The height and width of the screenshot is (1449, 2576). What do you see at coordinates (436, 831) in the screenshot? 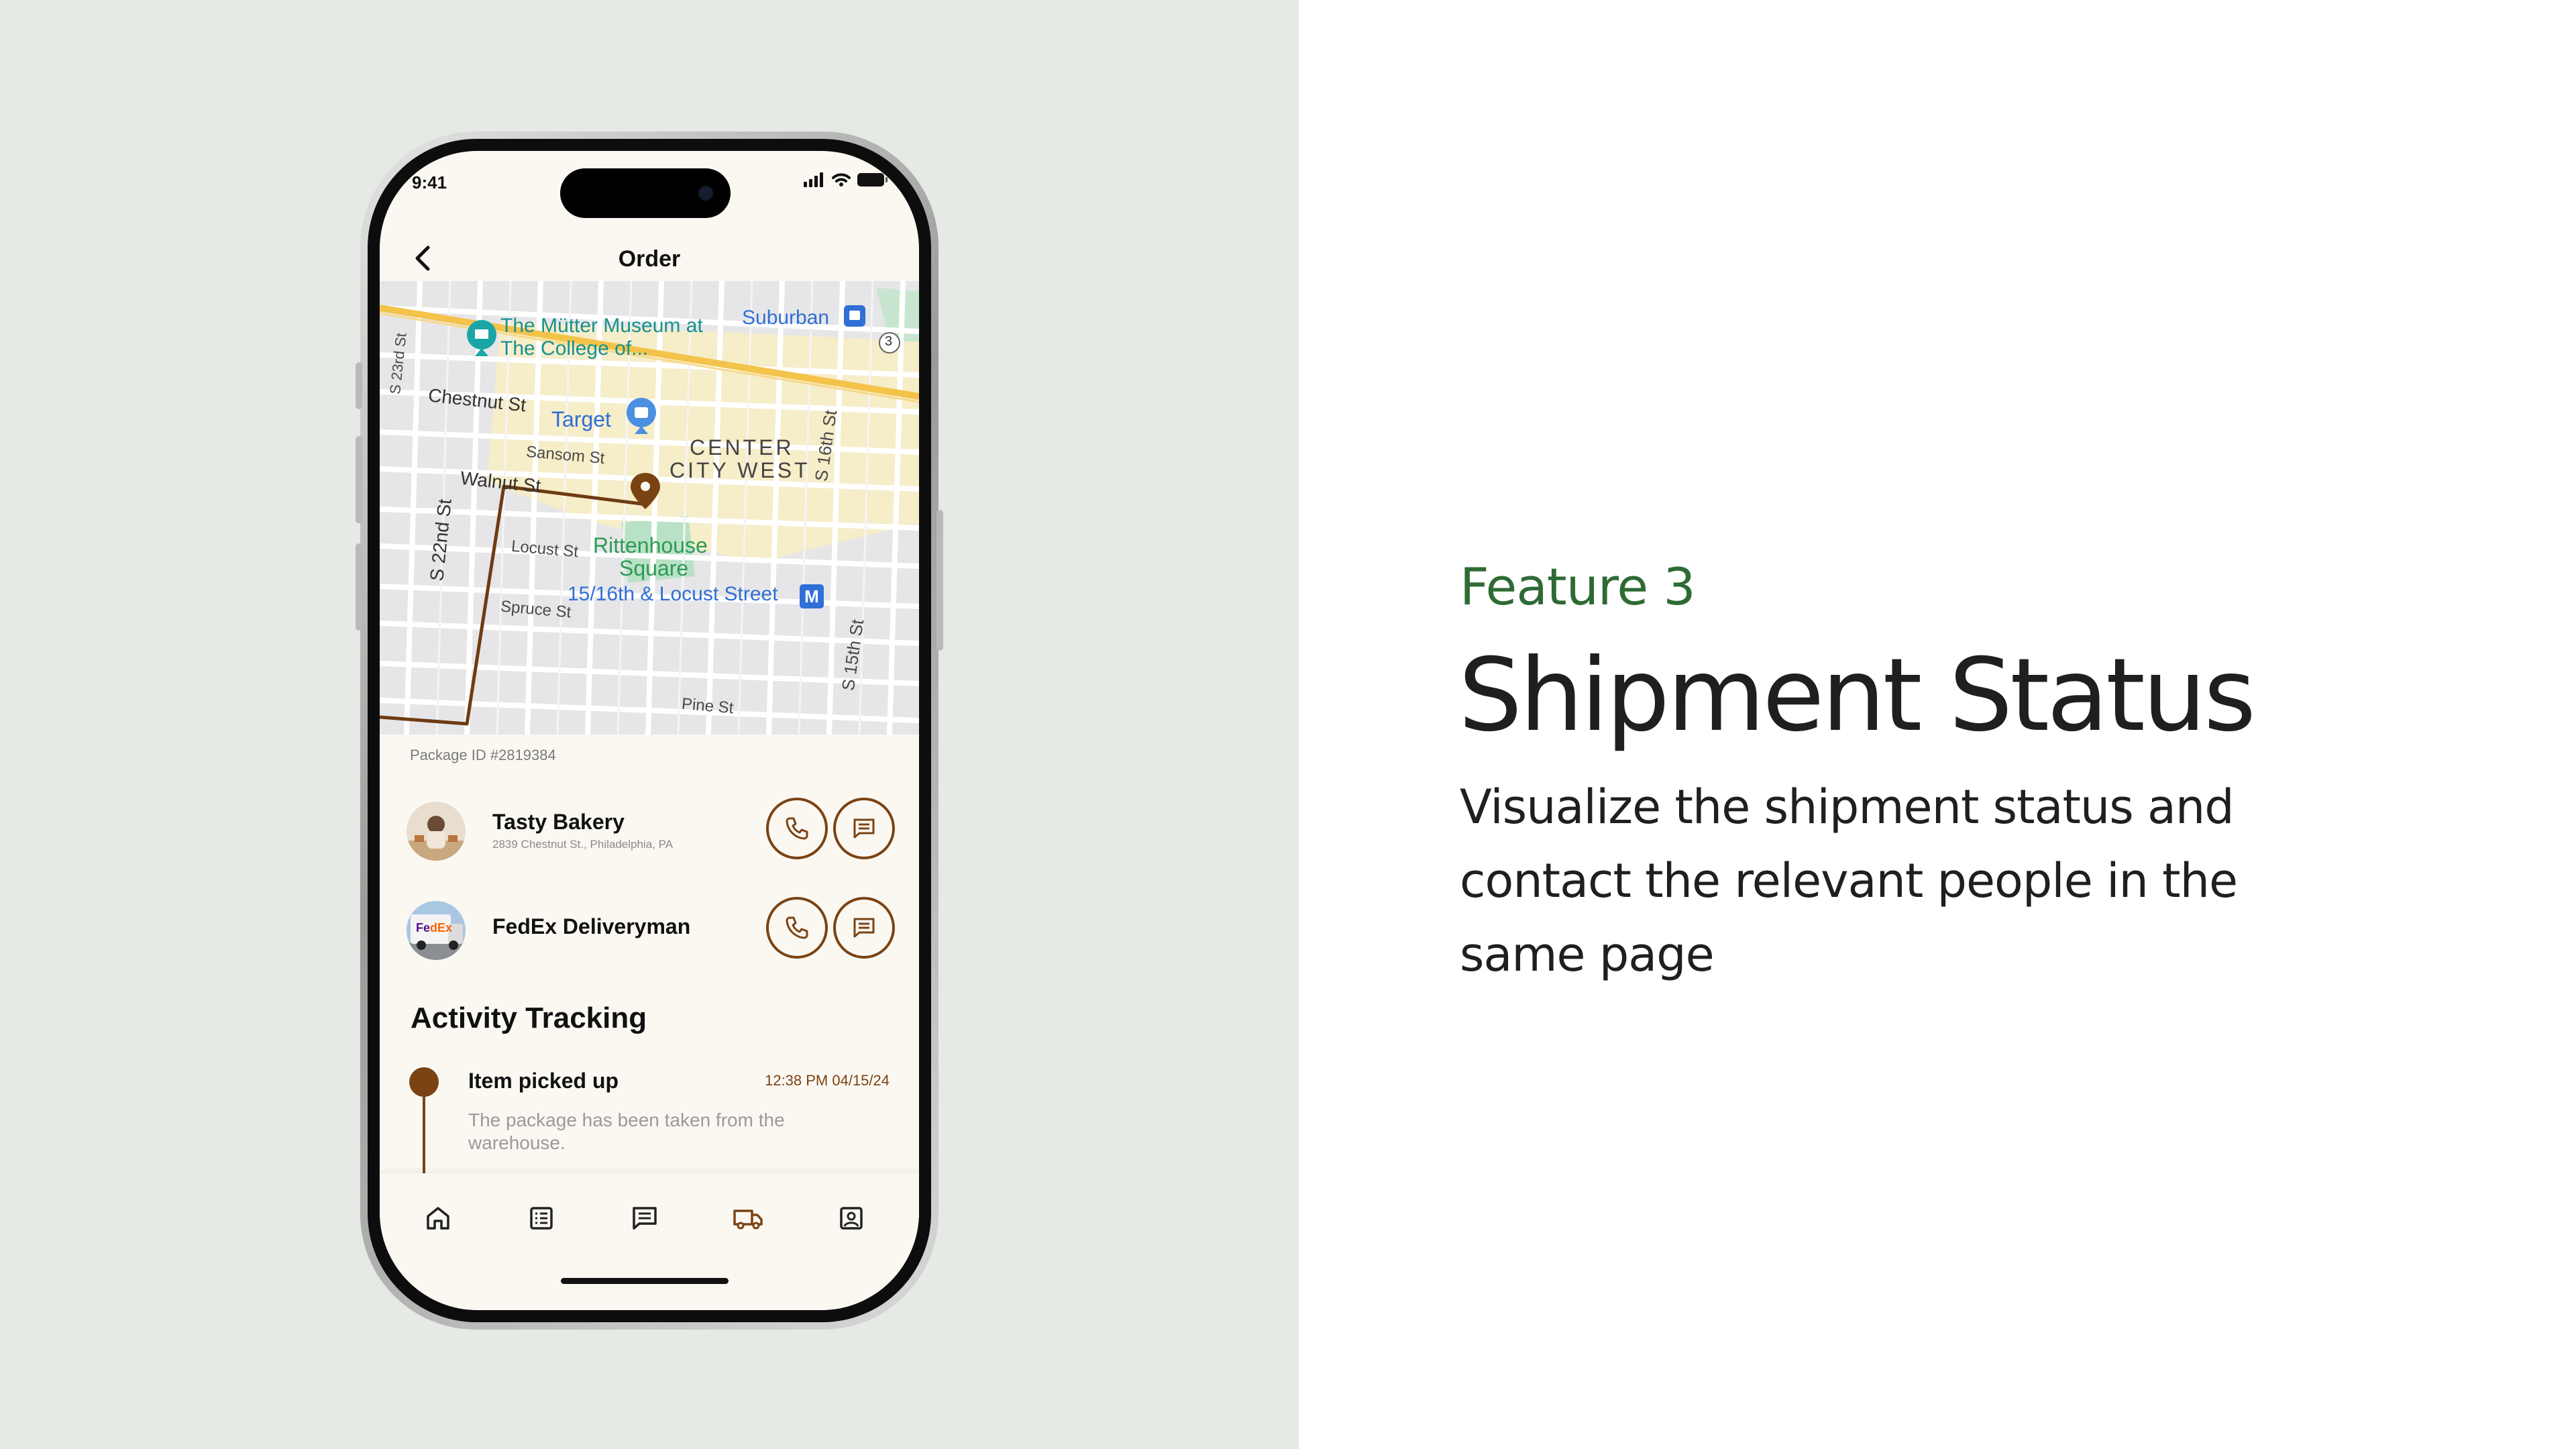
I see `avatar` at bounding box center [436, 831].